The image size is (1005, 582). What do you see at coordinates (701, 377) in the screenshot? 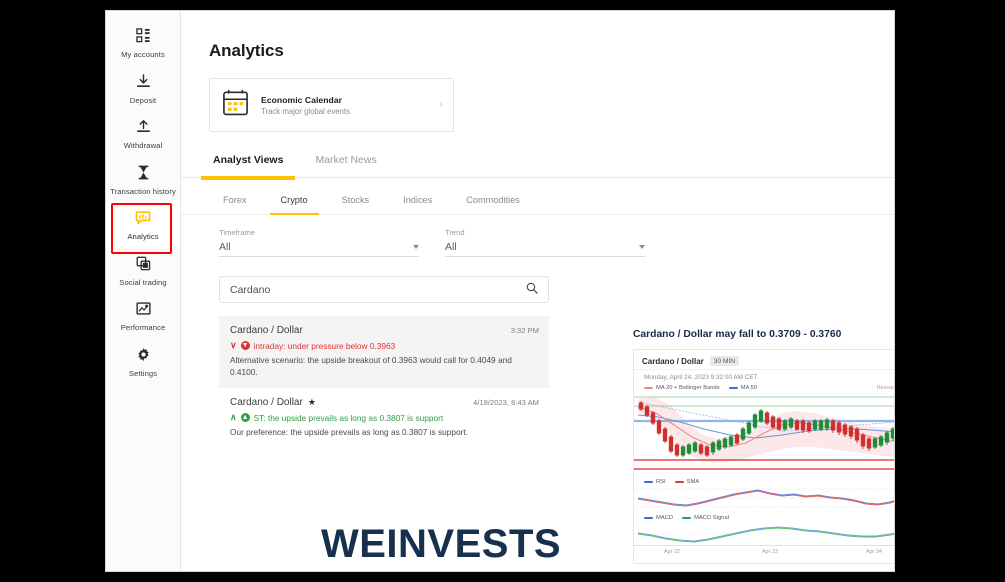
I see `chart-date-line: Monday, April 24, 2023 9:32:00 AM CET` at bounding box center [701, 377].